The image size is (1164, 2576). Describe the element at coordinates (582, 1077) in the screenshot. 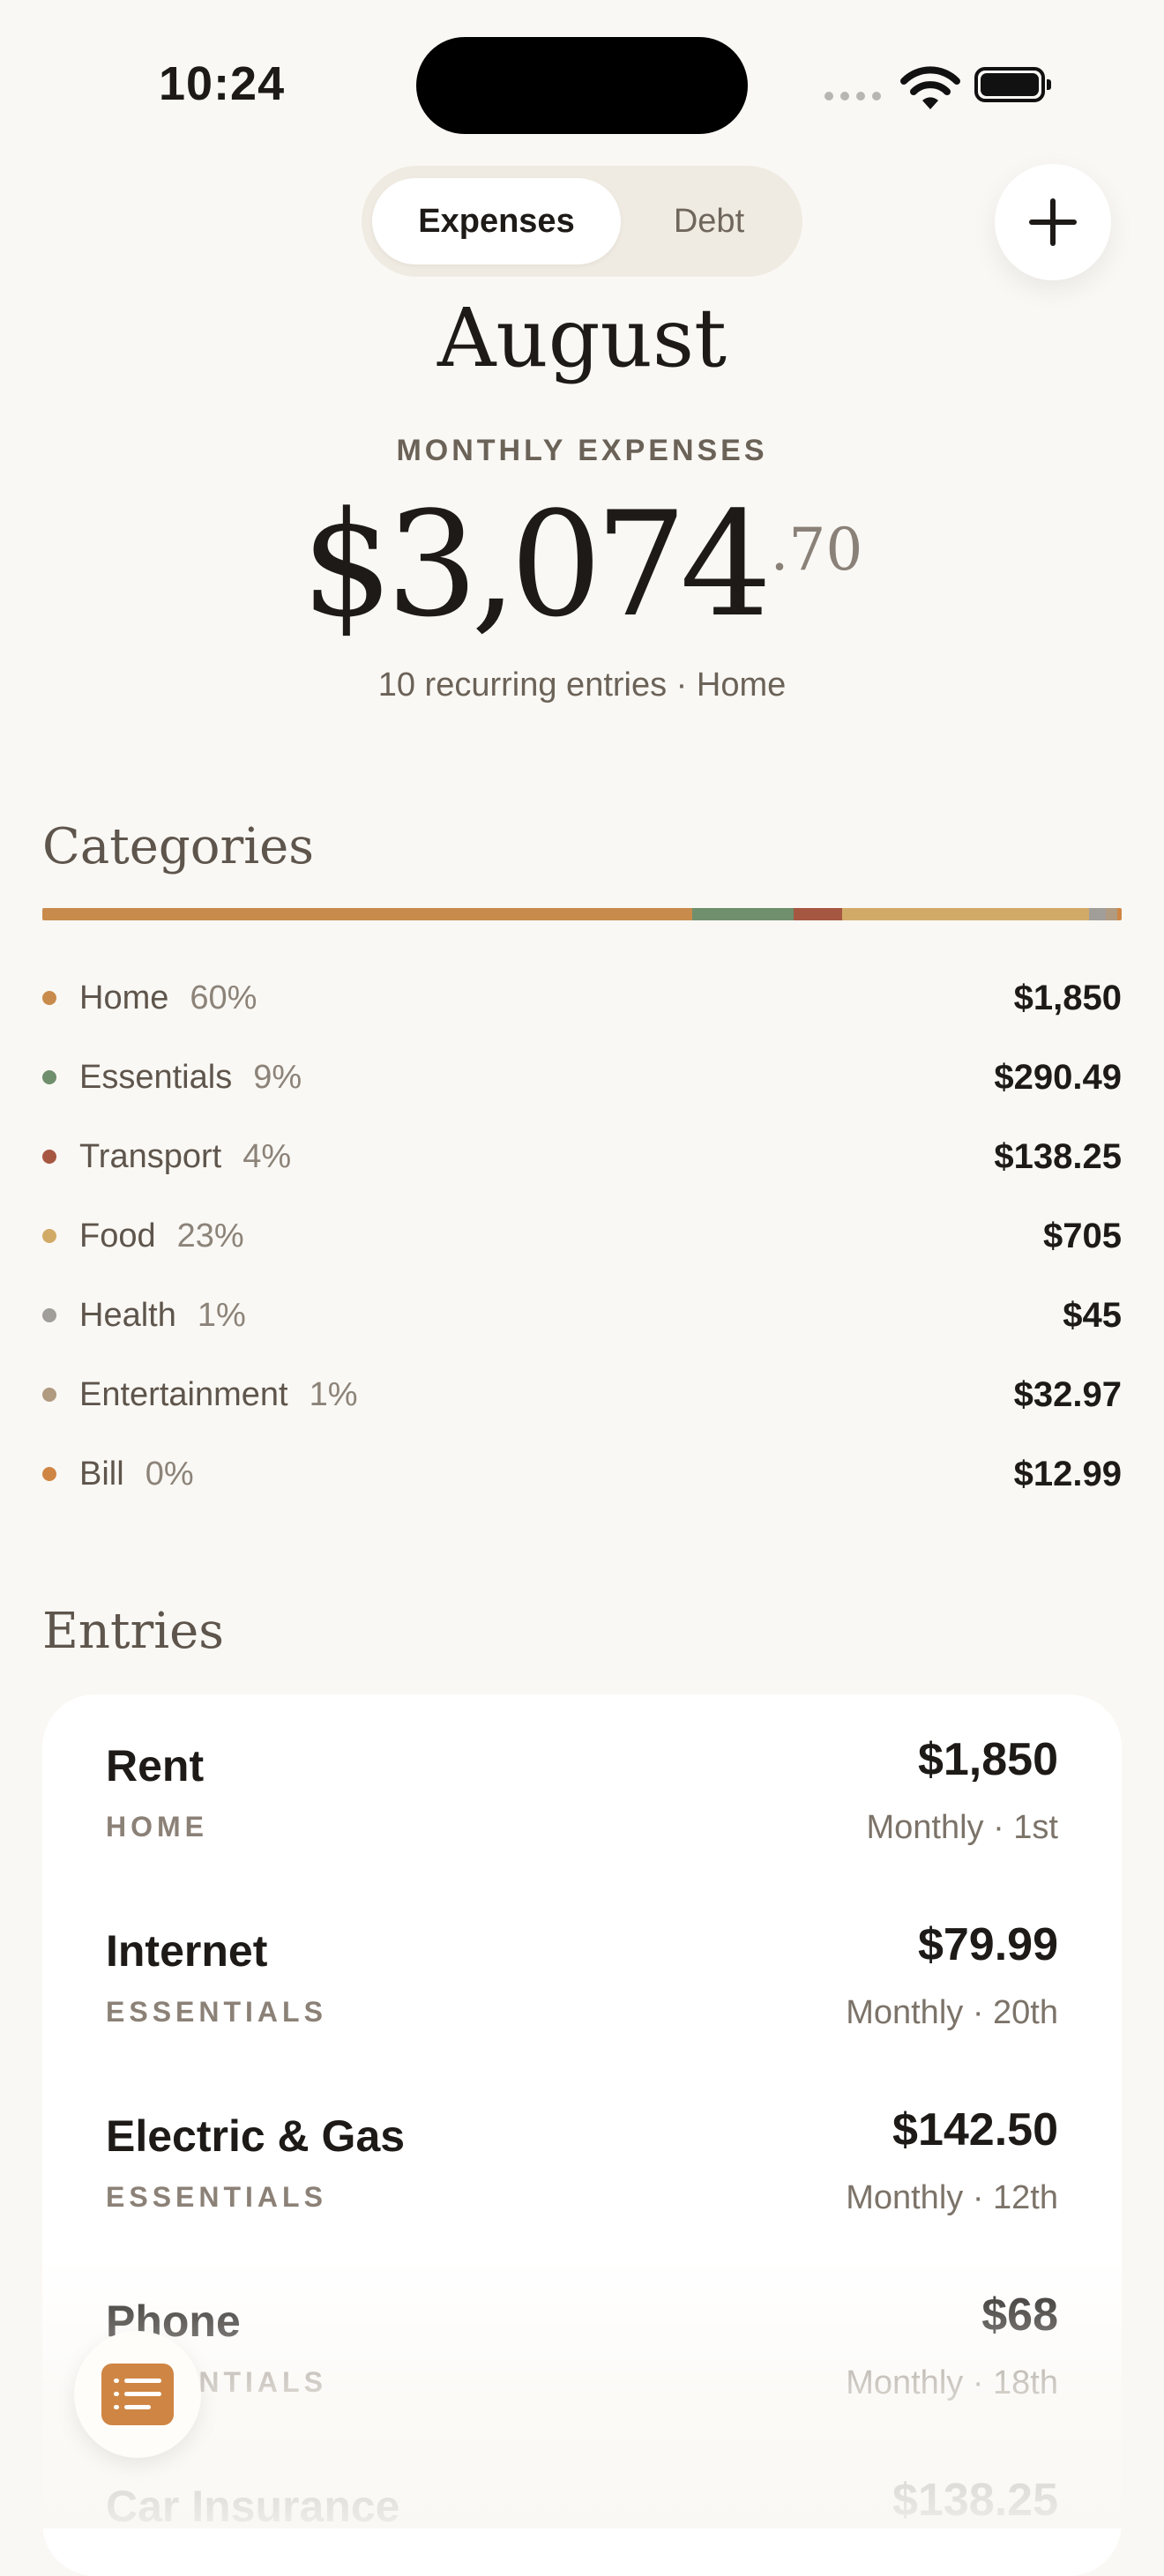

I see `category-row: Essentials 9% $290.49` at that location.